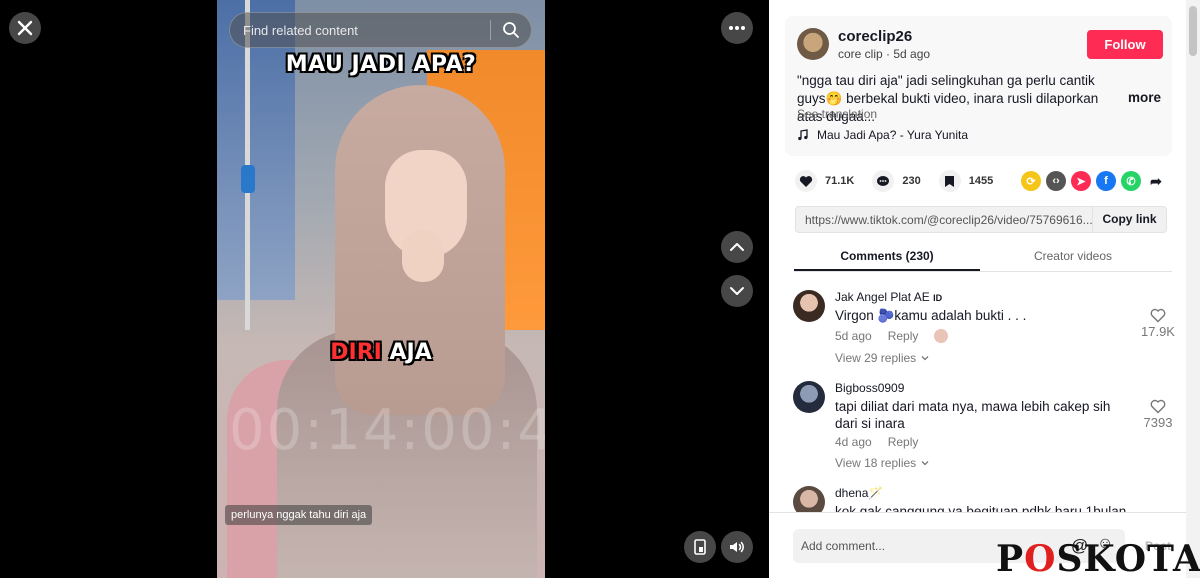 Image resolution: width=1200 pixels, height=578 pixels. Describe the element at coordinates (806, 181) in the screenshot. I see `heart-icon` at that location.